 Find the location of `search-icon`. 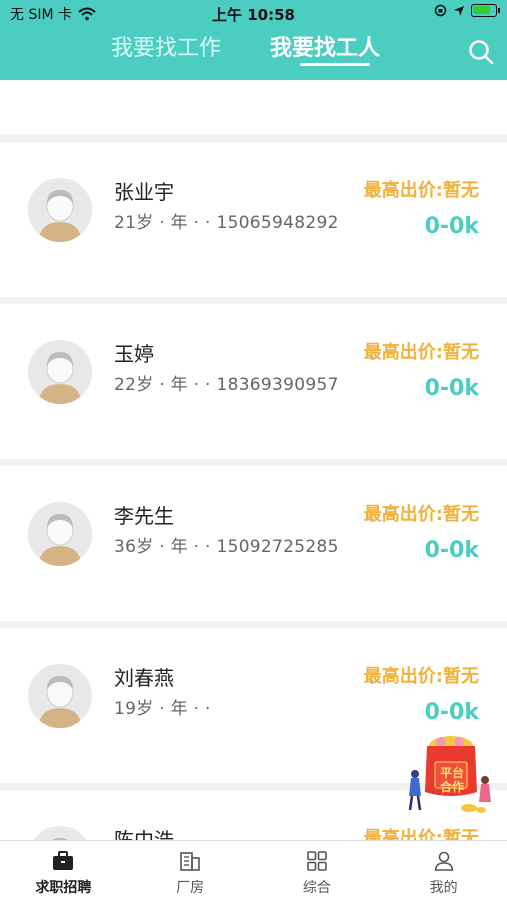

search-icon is located at coordinates (481, 52).